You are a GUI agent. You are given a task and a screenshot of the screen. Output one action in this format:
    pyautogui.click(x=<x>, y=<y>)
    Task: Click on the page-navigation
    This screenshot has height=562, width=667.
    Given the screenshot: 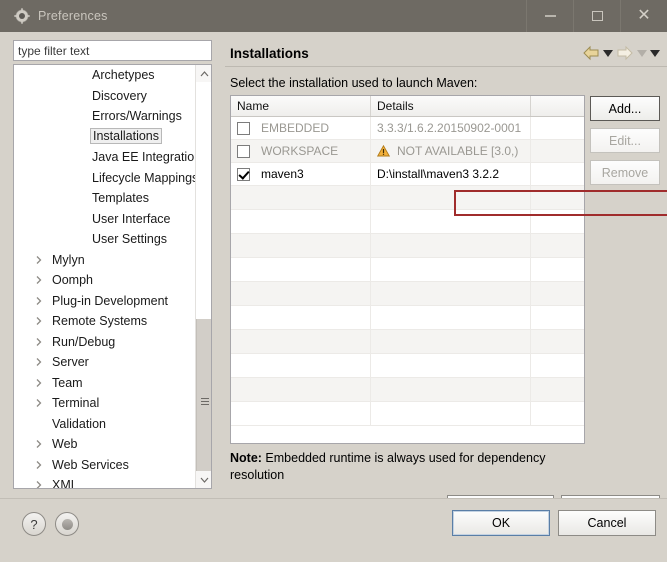 What is the action you would take?
    pyautogui.click(x=621, y=53)
    